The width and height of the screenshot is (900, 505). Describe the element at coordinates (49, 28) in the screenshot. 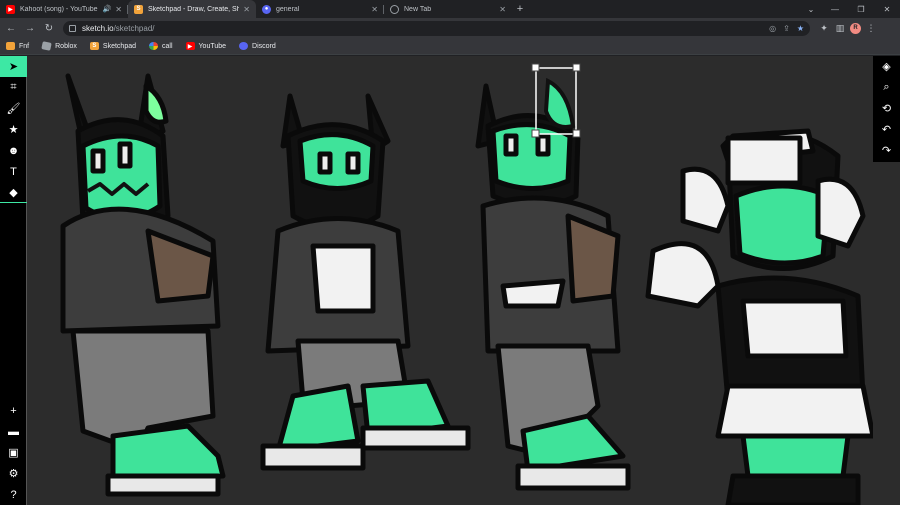

I see `reload-icon: ↻` at that location.